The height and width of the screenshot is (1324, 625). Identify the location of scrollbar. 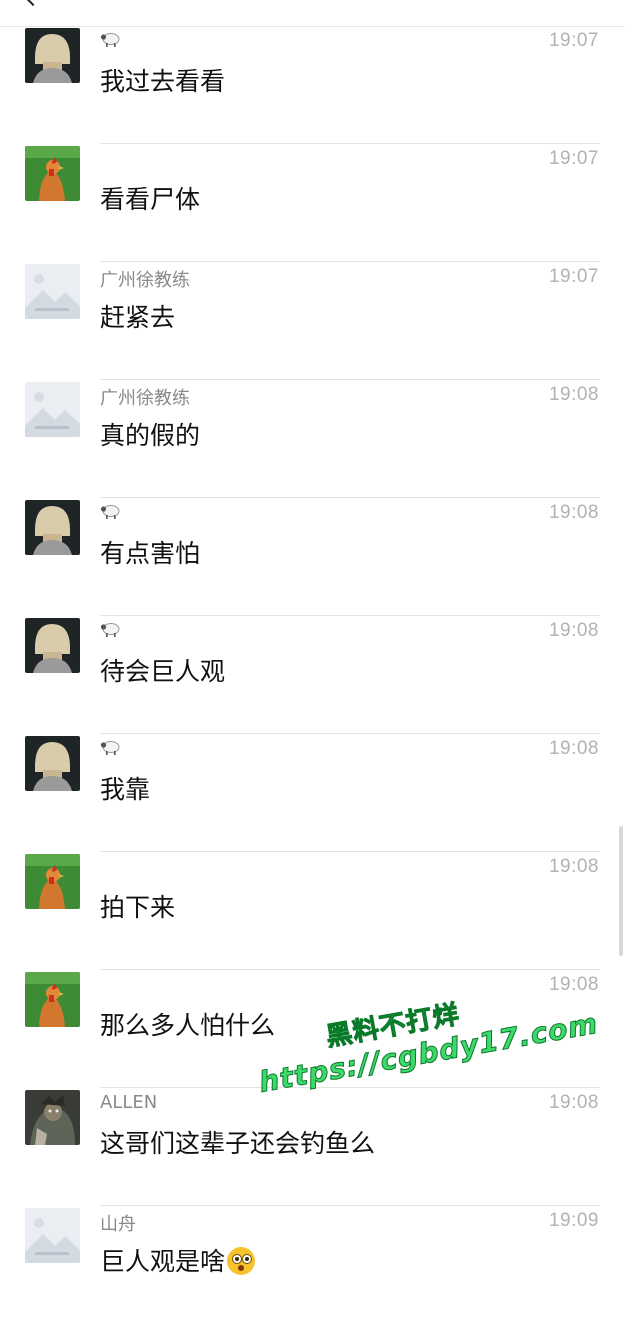
(621, 891).